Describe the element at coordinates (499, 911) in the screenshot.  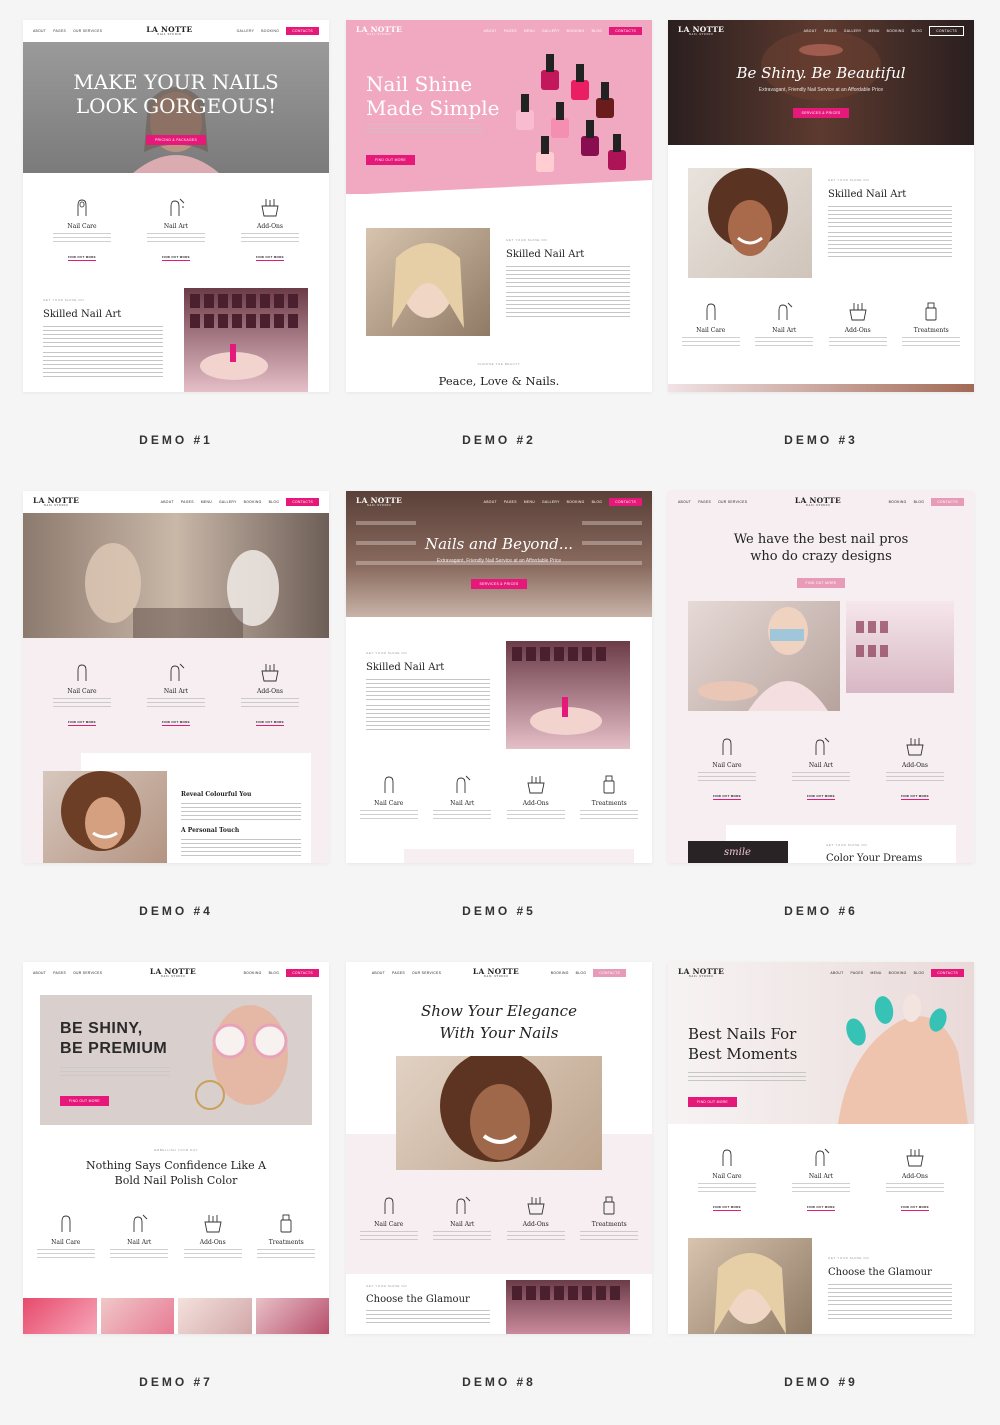
I see `demo-5-label: DEMO #5` at that location.